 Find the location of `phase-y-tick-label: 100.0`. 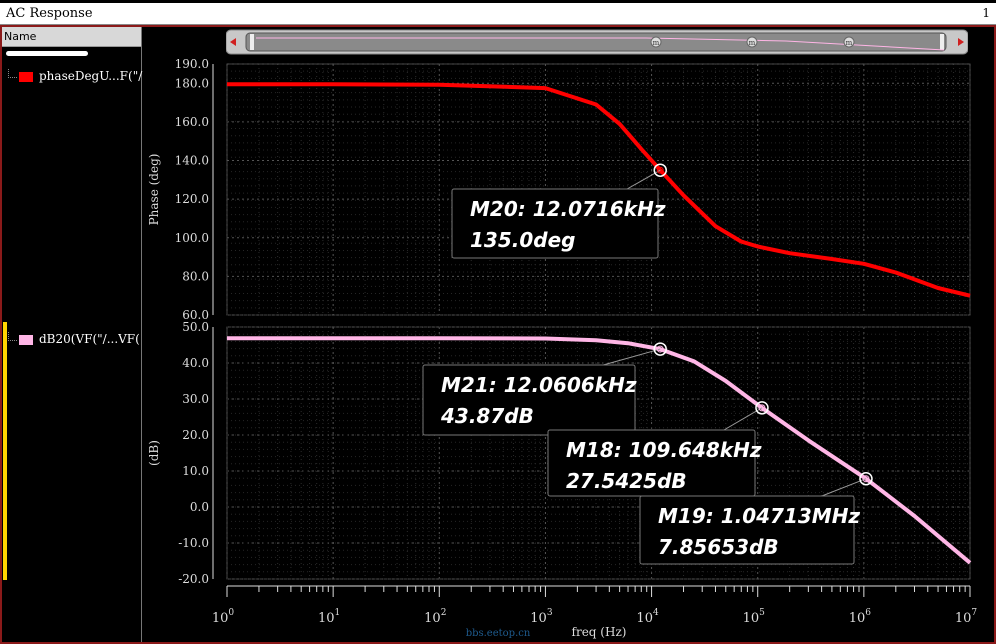

phase-y-tick-label: 100.0 is located at coordinates (192, 238).